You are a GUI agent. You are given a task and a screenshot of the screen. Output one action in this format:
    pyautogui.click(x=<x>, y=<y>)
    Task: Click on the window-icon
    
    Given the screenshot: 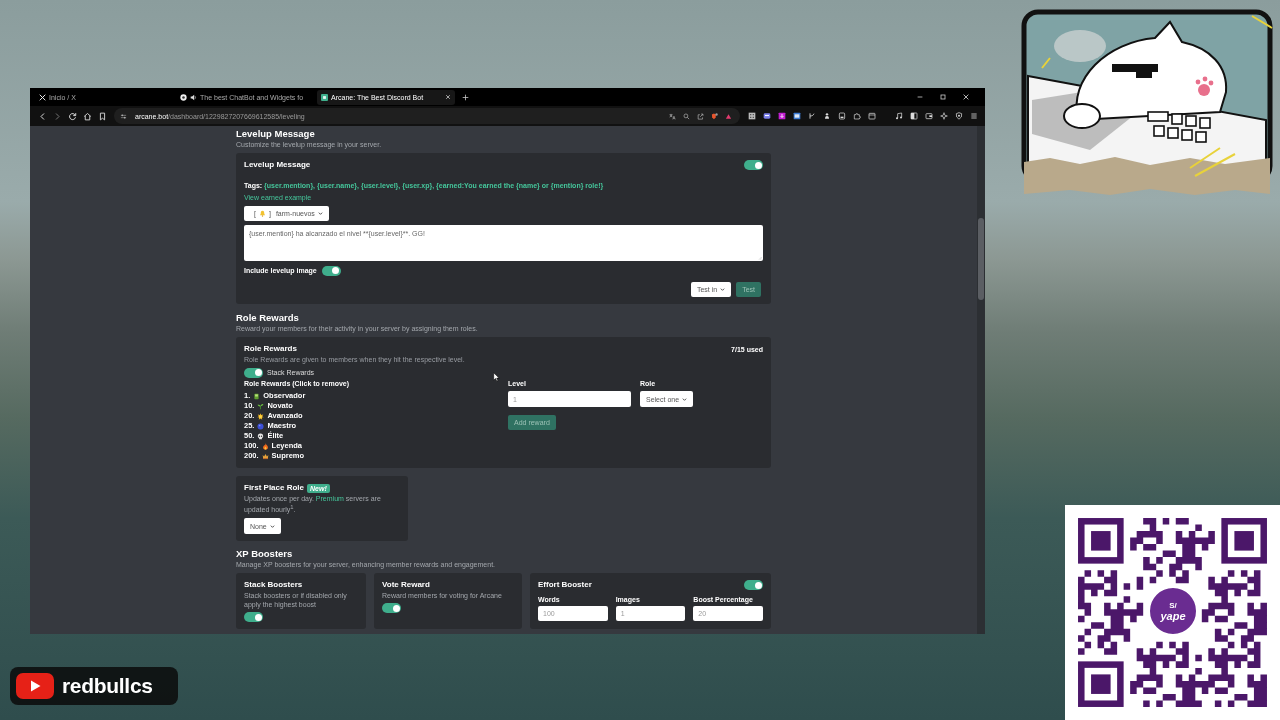 What is the action you would take?
    pyautogui.click(x=797, y=116)
    